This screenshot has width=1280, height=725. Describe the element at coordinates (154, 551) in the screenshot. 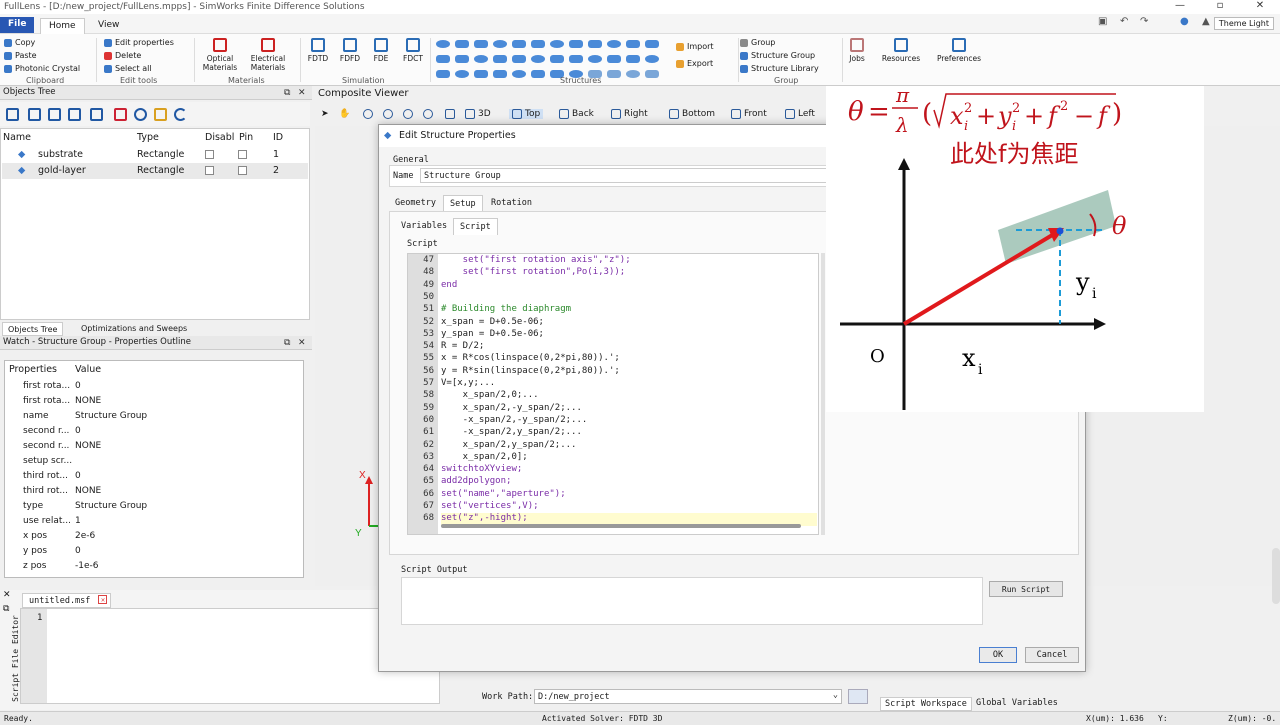

I see `property-row: y pos 0` at that location.